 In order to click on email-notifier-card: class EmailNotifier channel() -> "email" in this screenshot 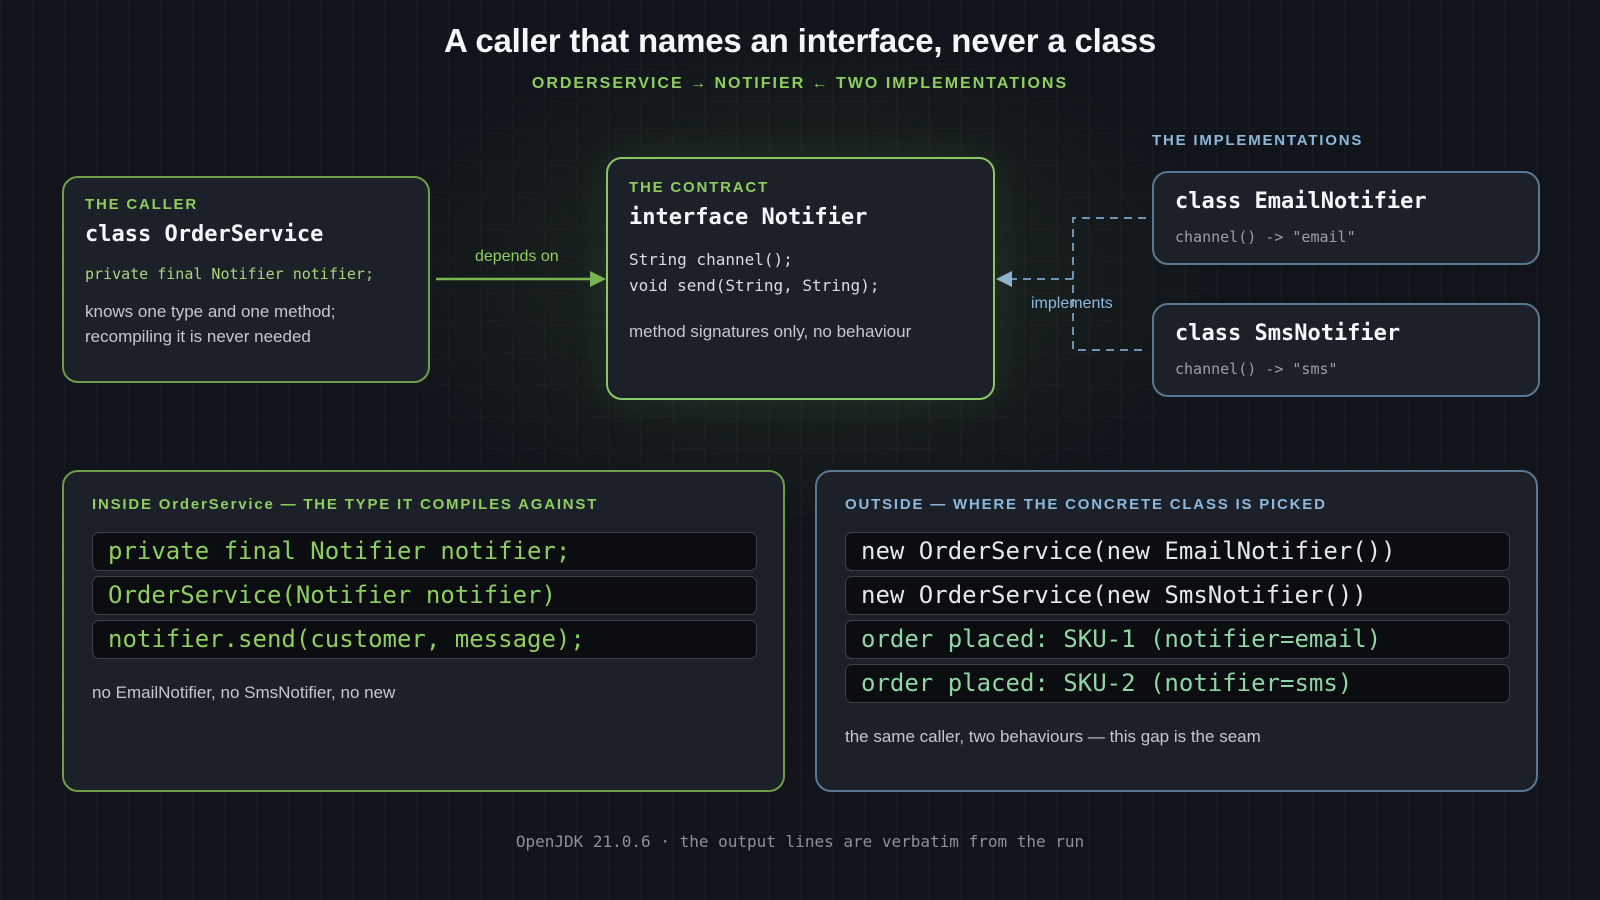, I will do `click(1346, 218)`.